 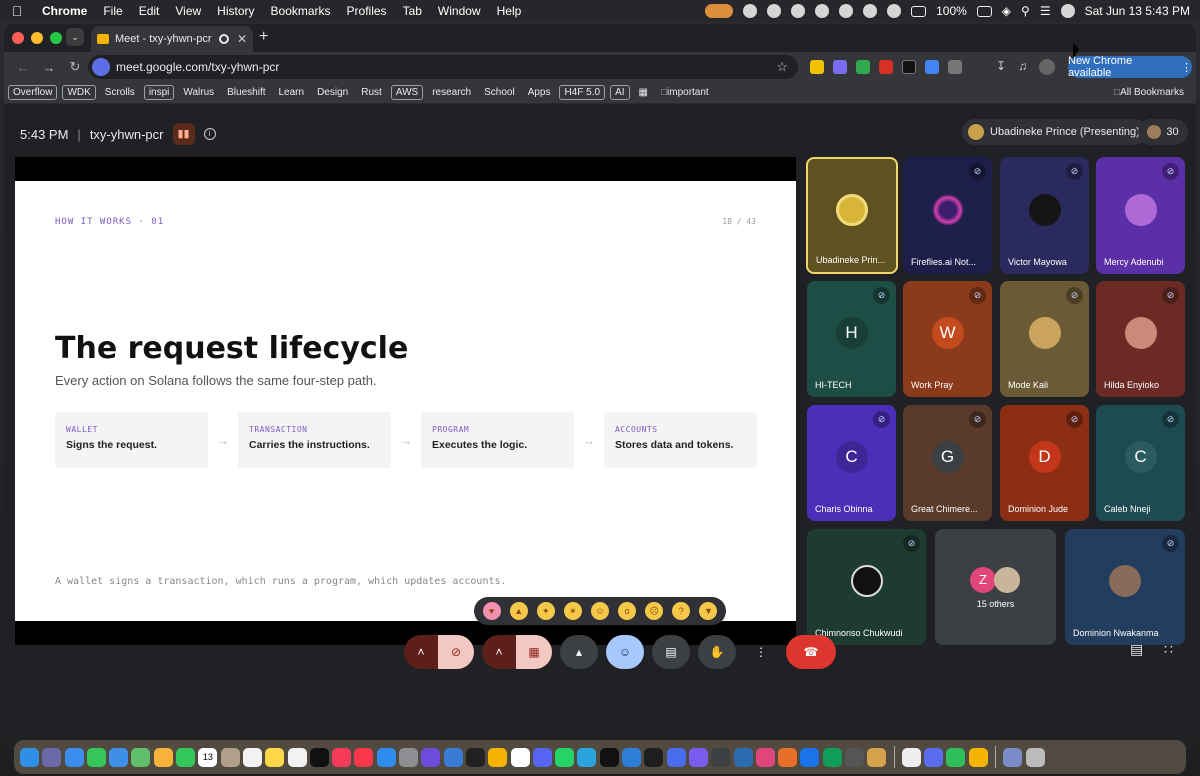 I want to click on menu-edit: Edit, so click(x=149, y=11).